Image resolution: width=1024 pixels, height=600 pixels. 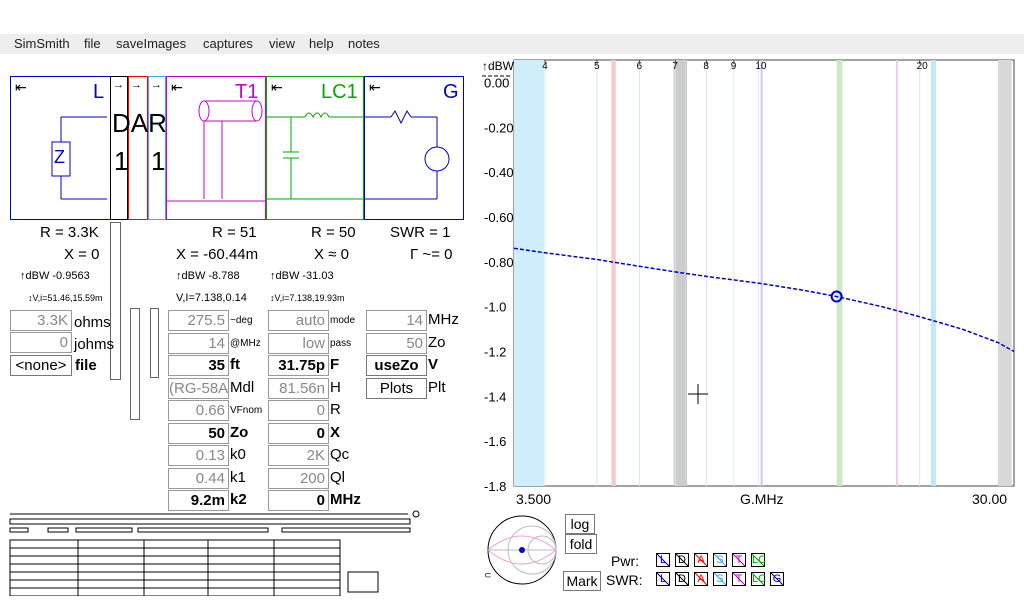 What do you see at coordinates (335, 387) in the screenshot?
I see `lc-param-unit-3: H` at bounding box center [335, 387].